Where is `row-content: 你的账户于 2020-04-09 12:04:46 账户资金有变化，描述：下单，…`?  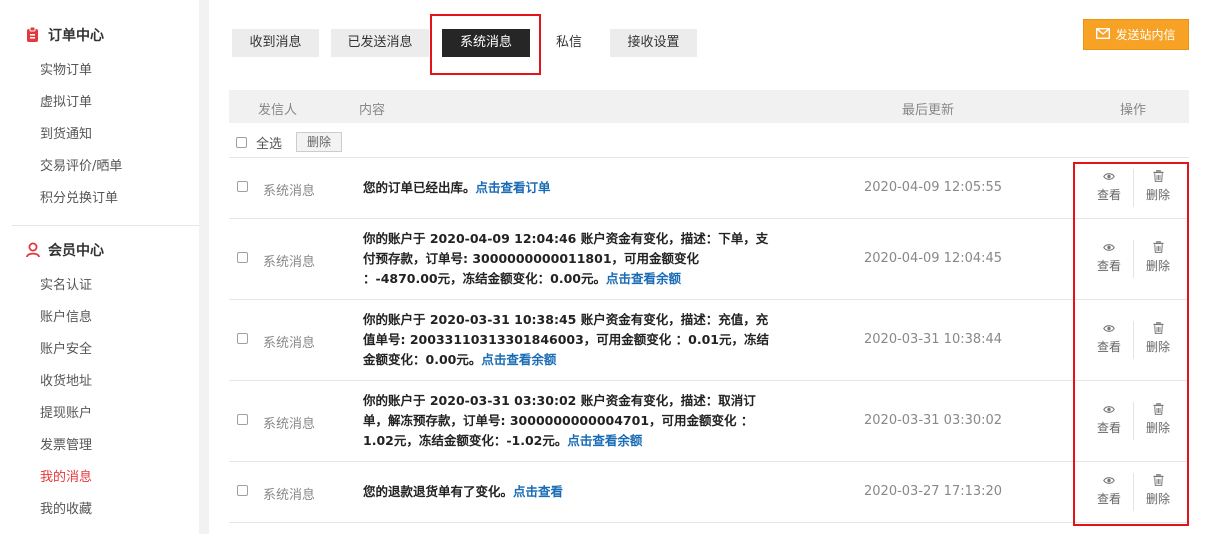
row-content: 你的账户于 2020-04-09 12:04:46 账户资金有变化，描述：下单，… is located at coordinates (566, 258).